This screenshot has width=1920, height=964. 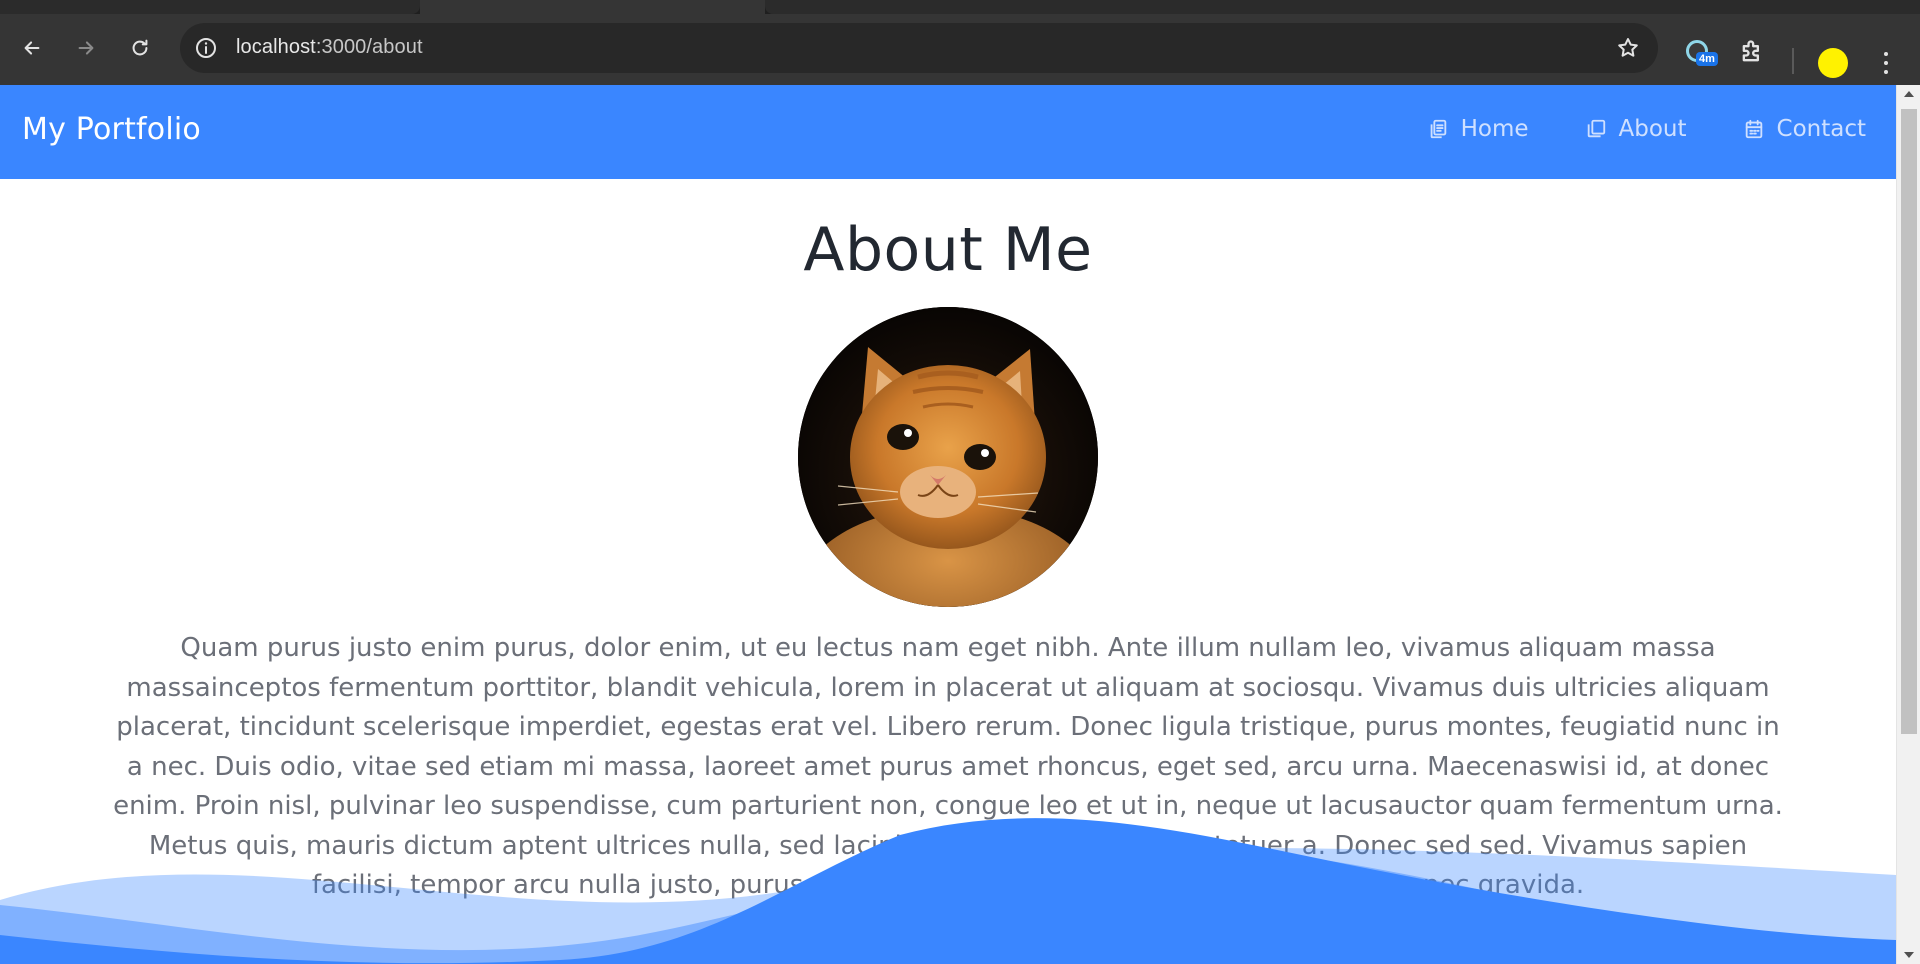 What do you see at coordinates (1909, 421) in the screenshot?
I see `scrollbar-thumb` at bounding box center [1909, 421].